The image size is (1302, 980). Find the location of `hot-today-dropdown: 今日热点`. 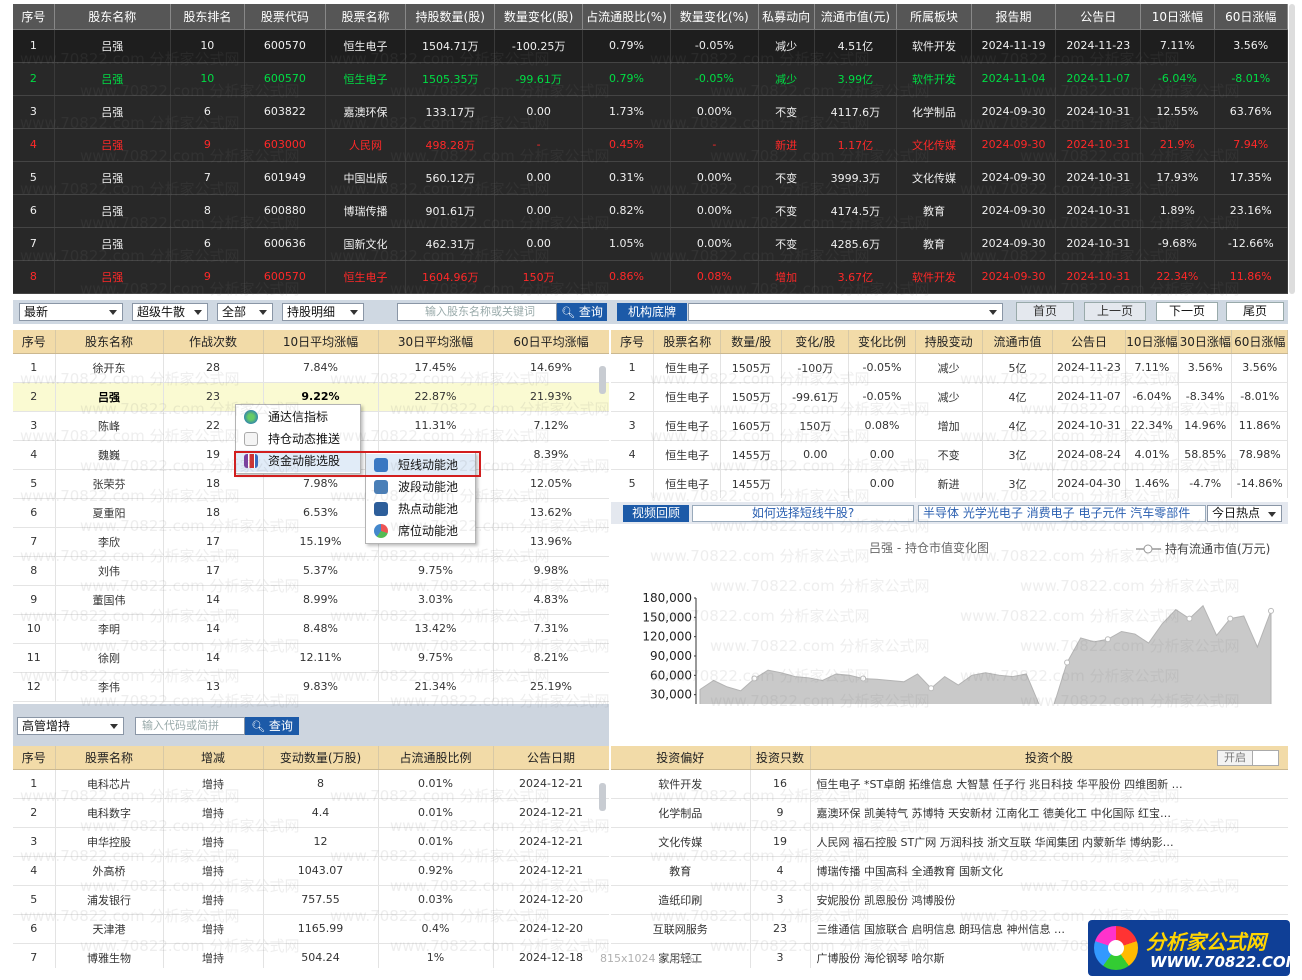

hot-today-dropdown: 今日热点 is located at coordinates (1244, 513).